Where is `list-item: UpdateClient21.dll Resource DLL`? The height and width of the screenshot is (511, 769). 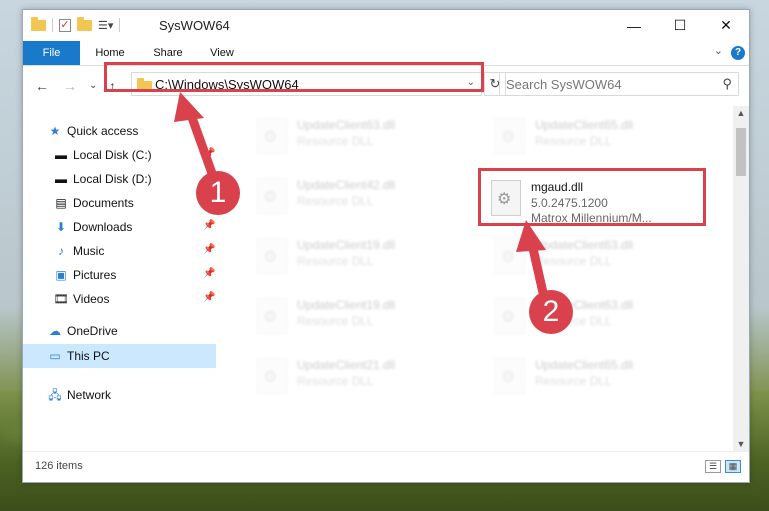
list-item: UpdateClient21.dll Resource DLL is located at coordinates (362, 377).